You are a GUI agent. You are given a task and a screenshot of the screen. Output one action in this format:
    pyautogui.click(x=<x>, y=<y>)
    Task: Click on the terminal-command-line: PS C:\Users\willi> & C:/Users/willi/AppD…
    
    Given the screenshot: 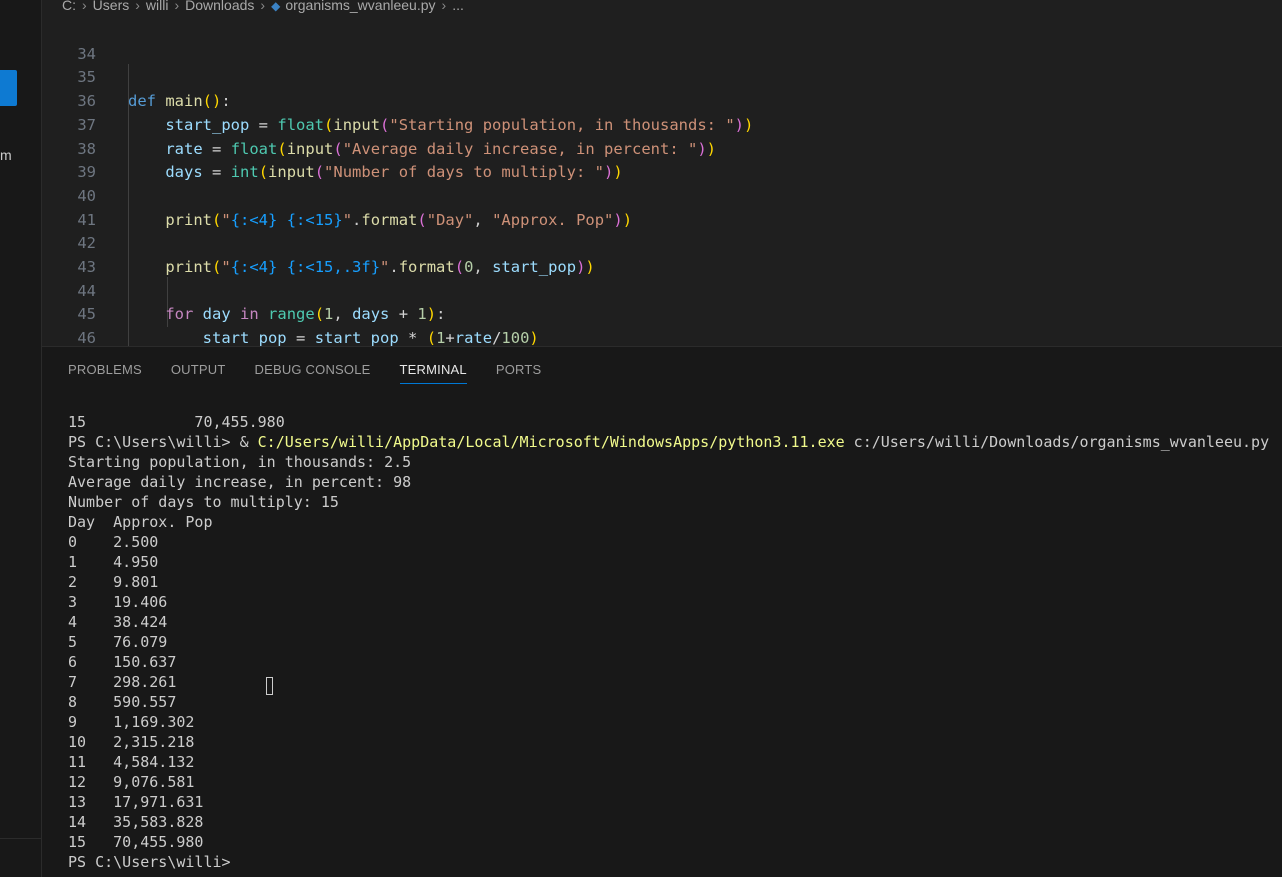 What is the action you would take?
    pyautogui.click(x=673, y=442)
    